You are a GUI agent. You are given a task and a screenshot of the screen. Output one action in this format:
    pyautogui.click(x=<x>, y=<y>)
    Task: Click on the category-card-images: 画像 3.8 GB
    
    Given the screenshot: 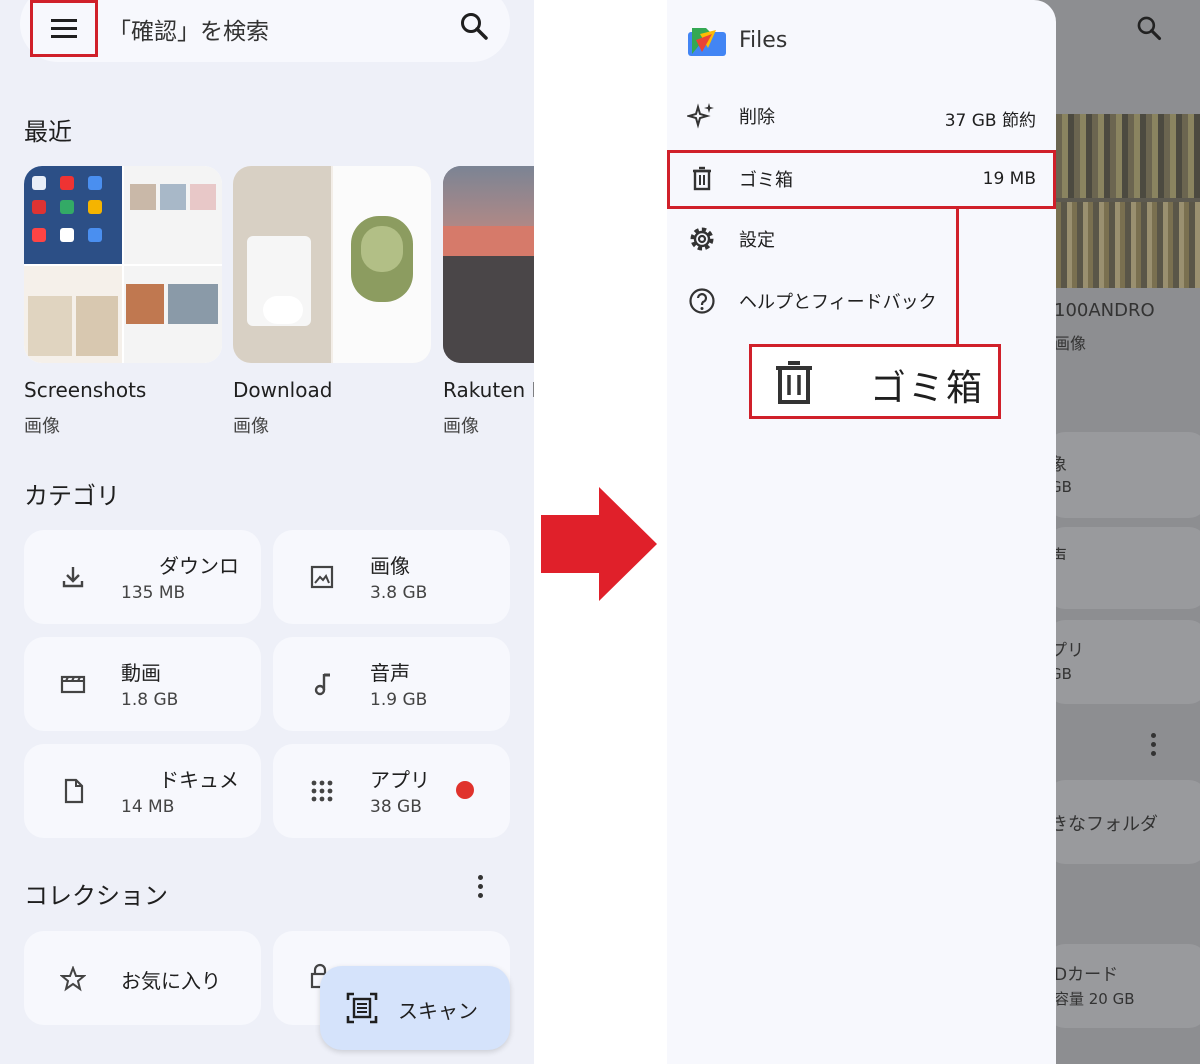 What is the action you would take?
    pyautogui.click(x=391, y=577)
    